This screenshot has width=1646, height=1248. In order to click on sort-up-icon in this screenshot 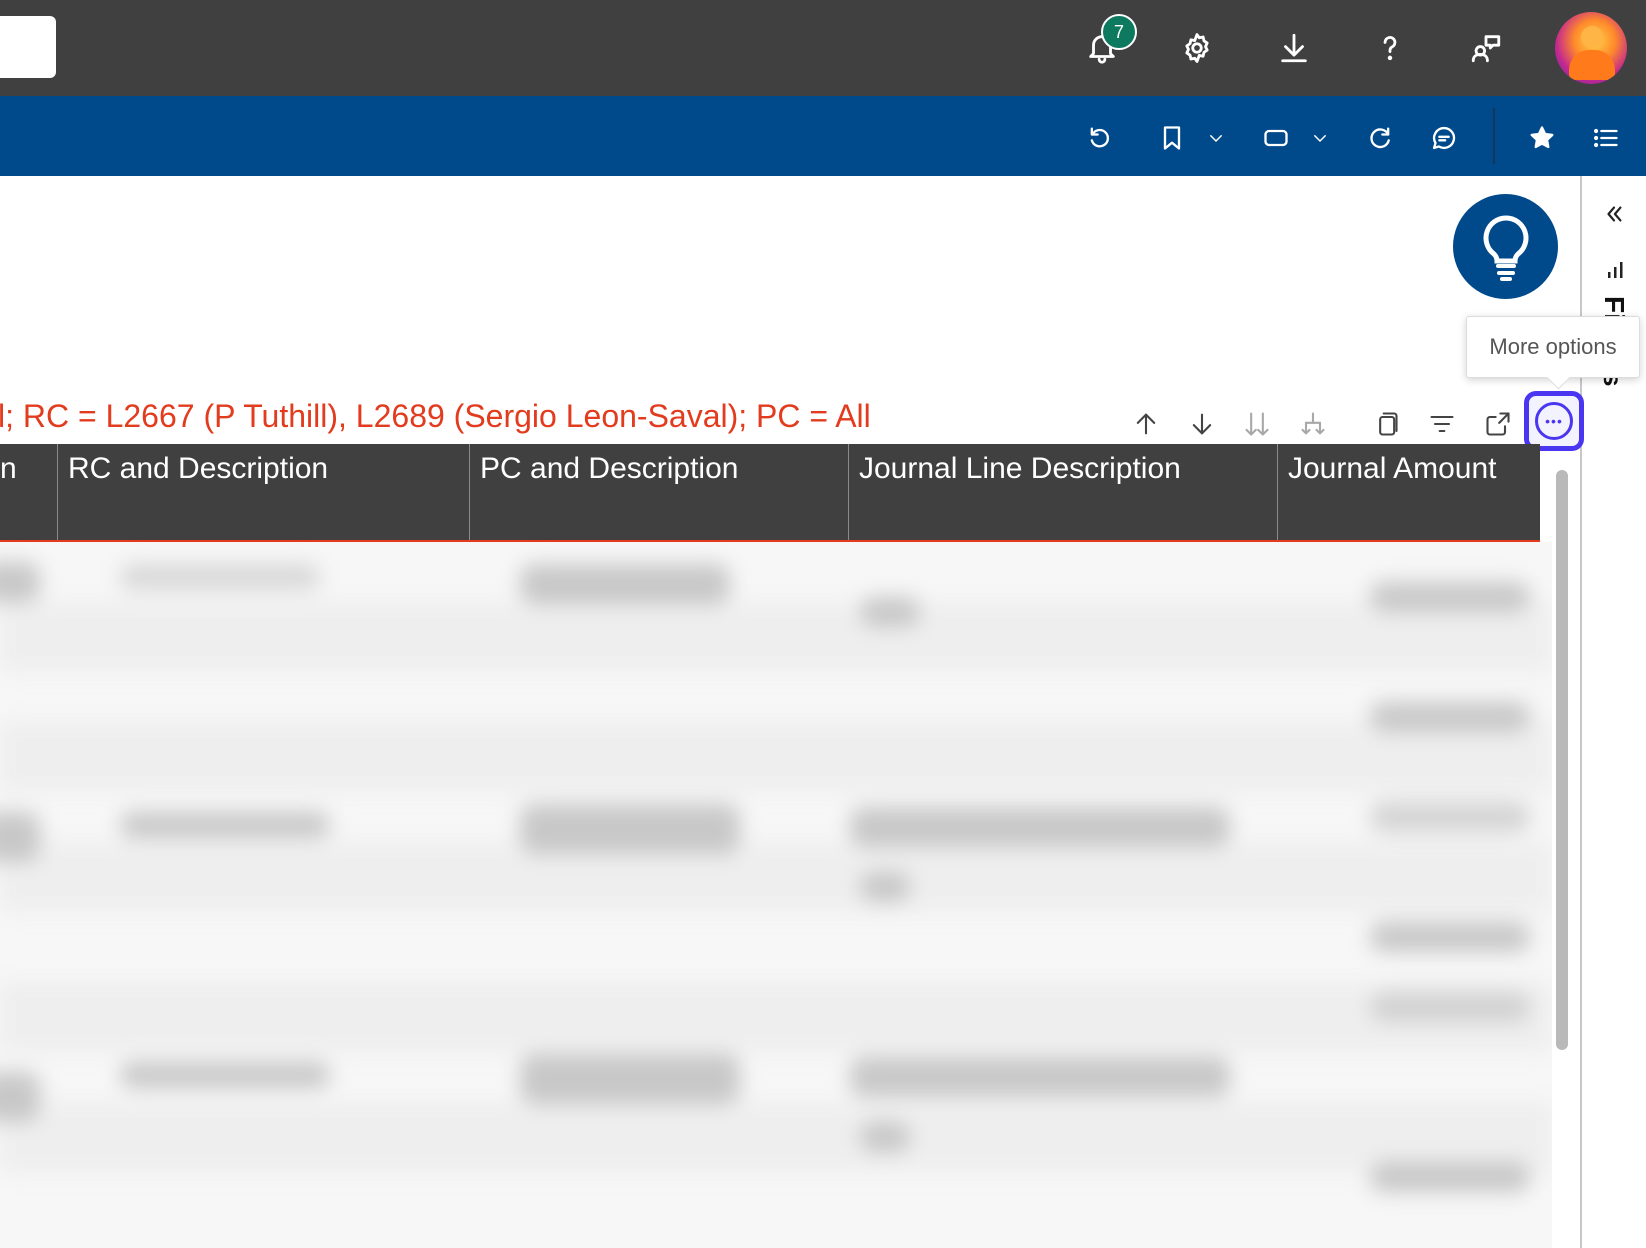, I will do `click(1146, 424)`.